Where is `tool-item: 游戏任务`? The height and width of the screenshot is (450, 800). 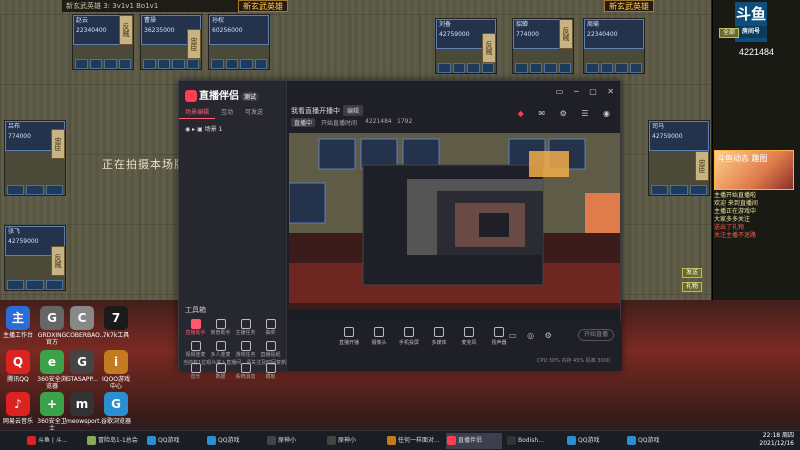 tool-item: 游戏任务 is located at coordinates (245, 350).